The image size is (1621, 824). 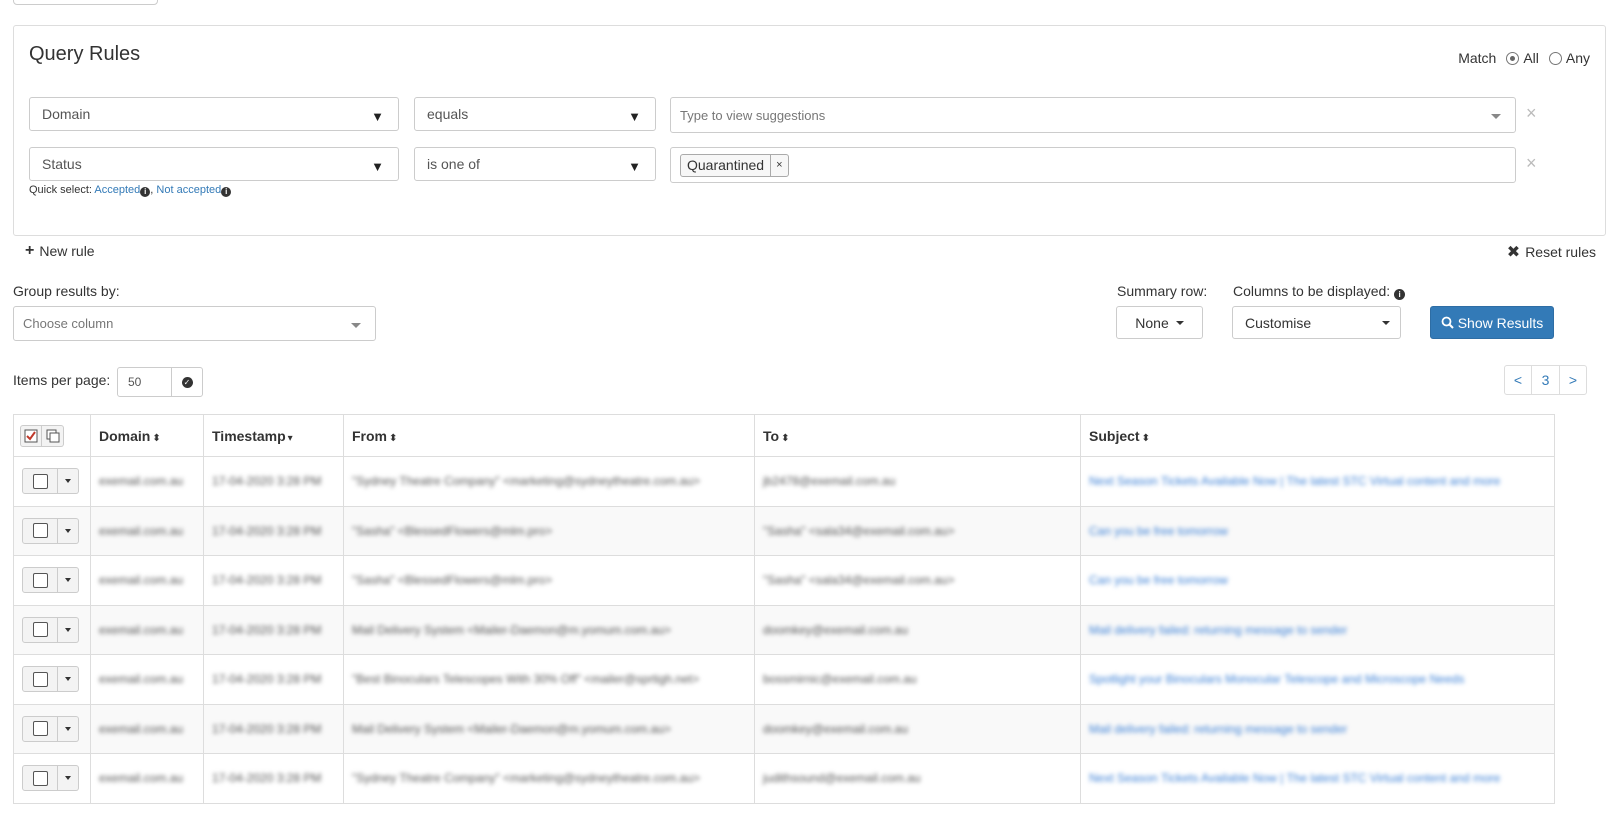 I want to click on reset-rules-button: ✖ Reset rules, so click(x=1551, y=252).